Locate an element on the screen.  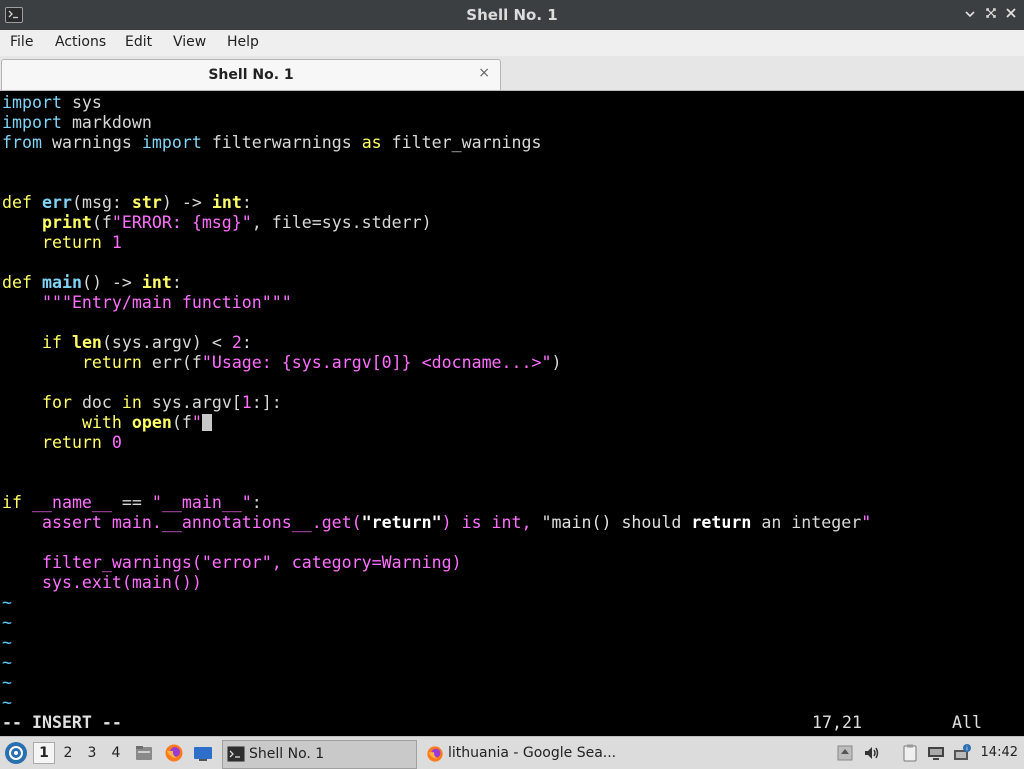
vim-mode-indicator: -- INSERT -- is located at coordinates (62, 722).